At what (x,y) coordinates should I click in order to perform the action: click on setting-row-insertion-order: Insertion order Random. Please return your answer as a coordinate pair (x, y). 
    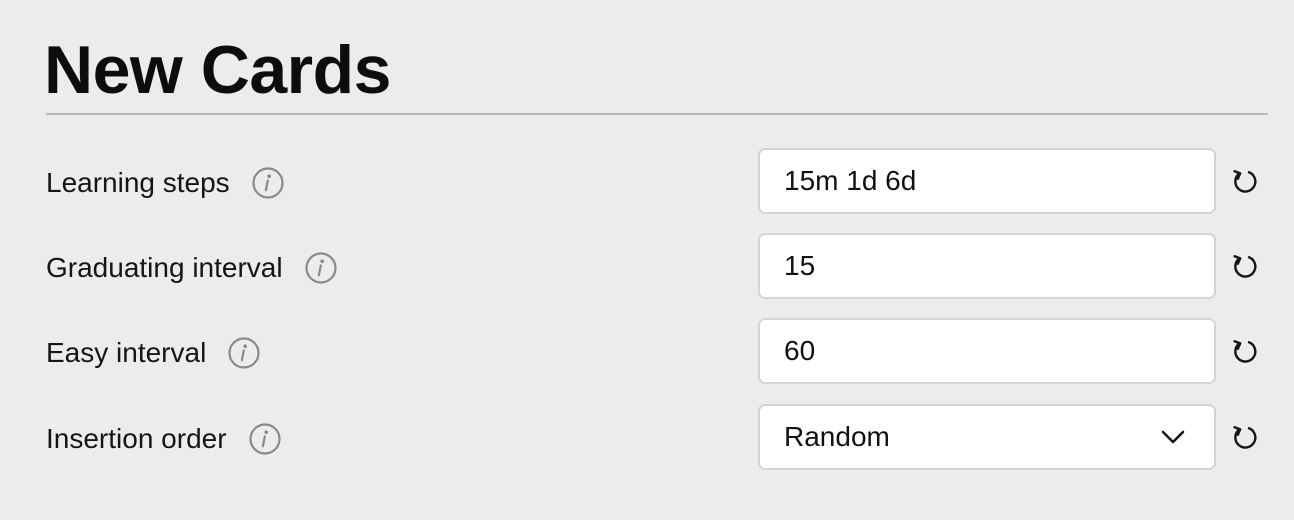
    Looking at the image, I should click on (647, 439).